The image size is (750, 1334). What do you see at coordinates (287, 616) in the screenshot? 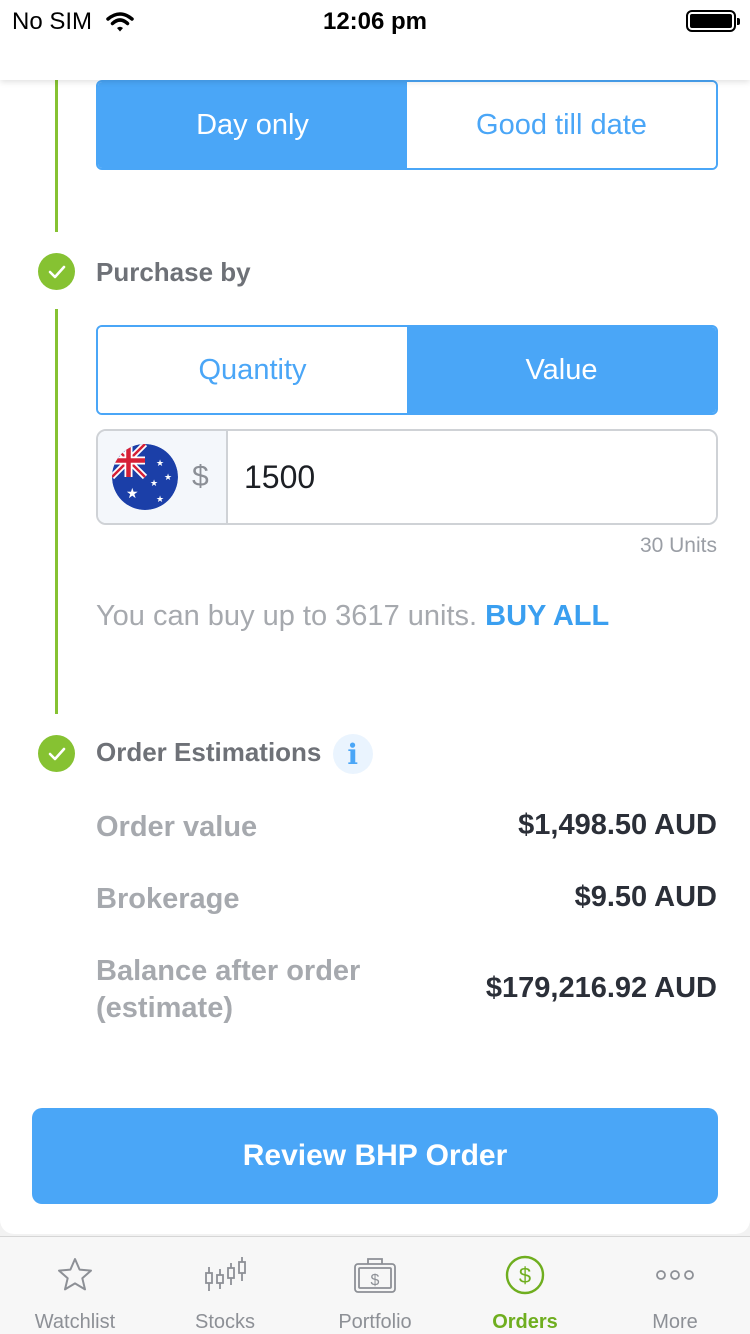
I see `buy-limit-text: You can buy up to 3617 units.` at bounding box center [287, 616].